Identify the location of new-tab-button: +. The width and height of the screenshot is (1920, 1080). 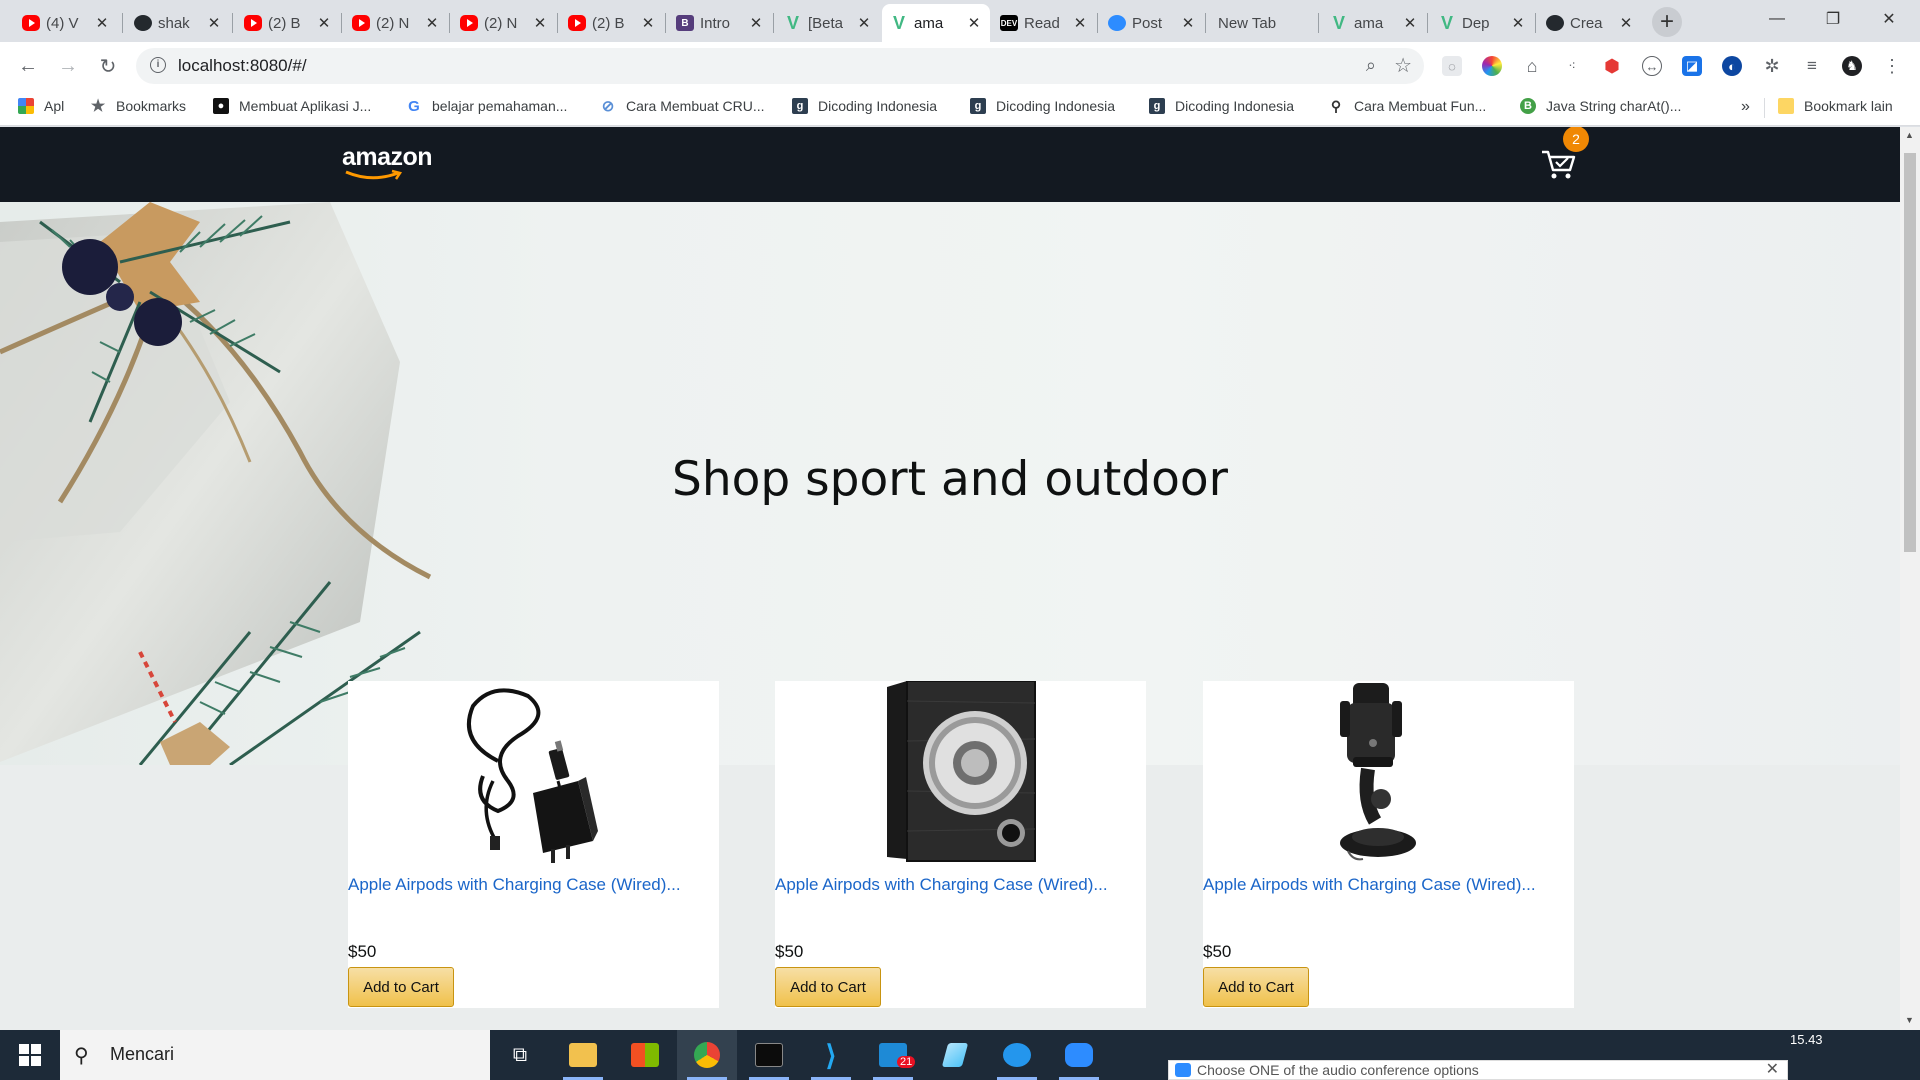
(1667, 22).